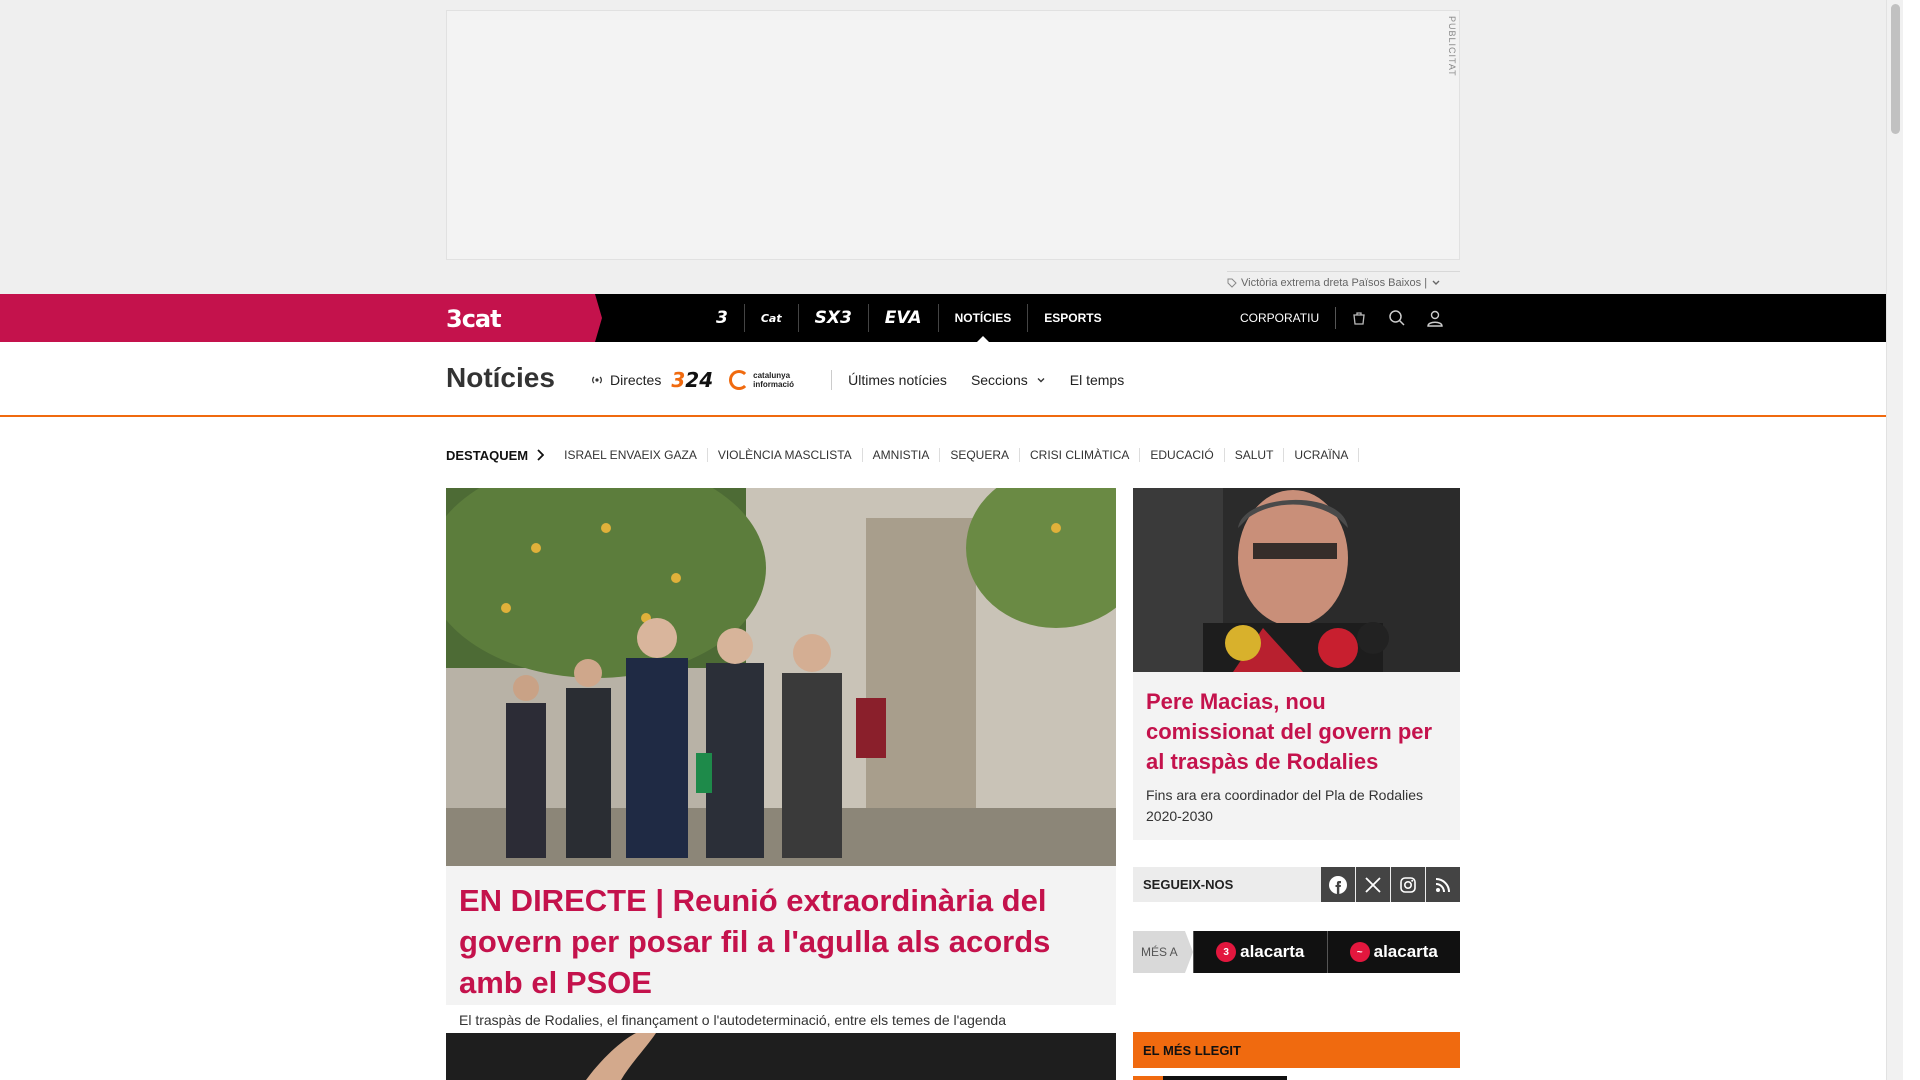  What do you see at coordinates (1408, 884) in the screenshot?
I see `instagram-icon` at bounding box center [1408, 884].